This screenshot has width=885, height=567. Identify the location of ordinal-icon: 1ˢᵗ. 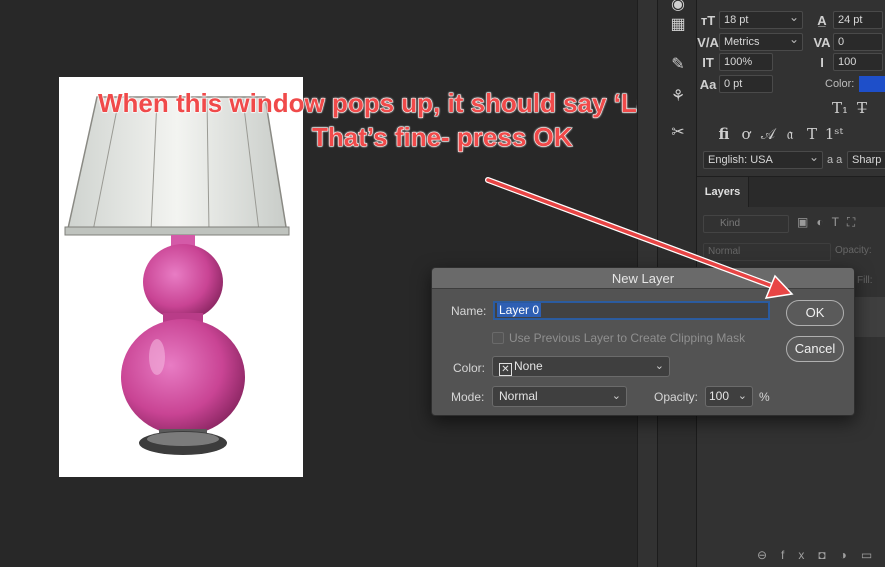
(834, 134).